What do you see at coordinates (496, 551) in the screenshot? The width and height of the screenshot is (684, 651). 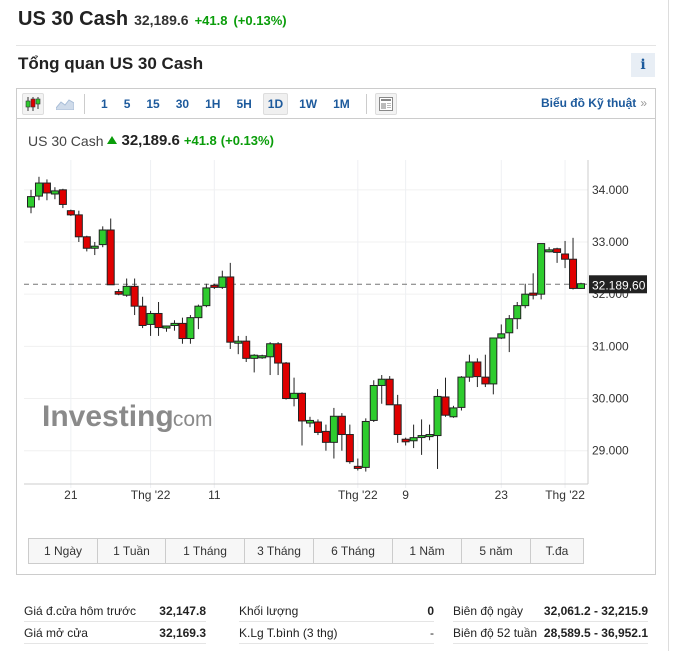 I see `range-button: 5 năm` at bounding box center [496, 551].